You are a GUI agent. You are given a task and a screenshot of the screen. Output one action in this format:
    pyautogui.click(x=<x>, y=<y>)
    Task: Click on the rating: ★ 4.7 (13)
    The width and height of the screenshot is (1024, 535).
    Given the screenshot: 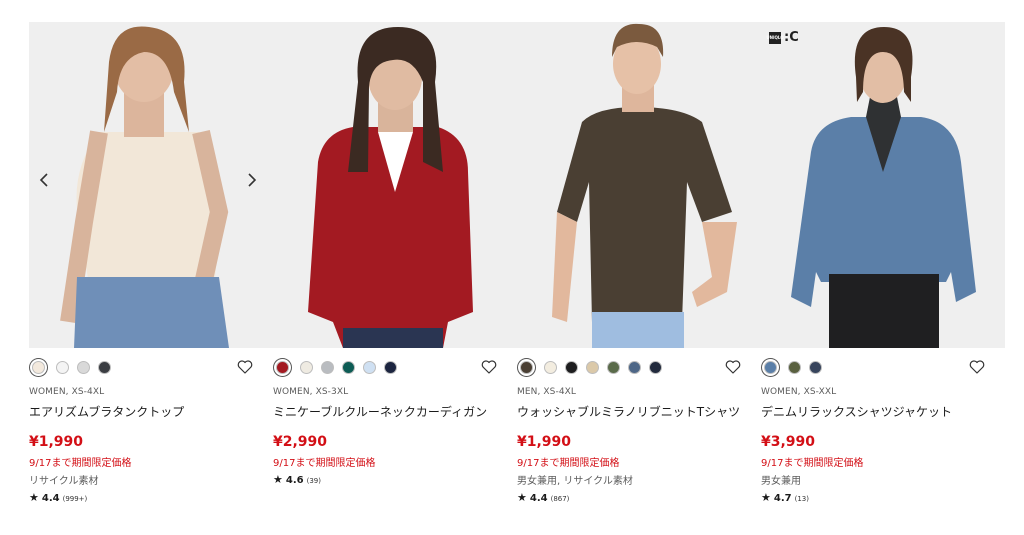 What is the action you would take?
    pyautogui.click(x=883, y=497)
    